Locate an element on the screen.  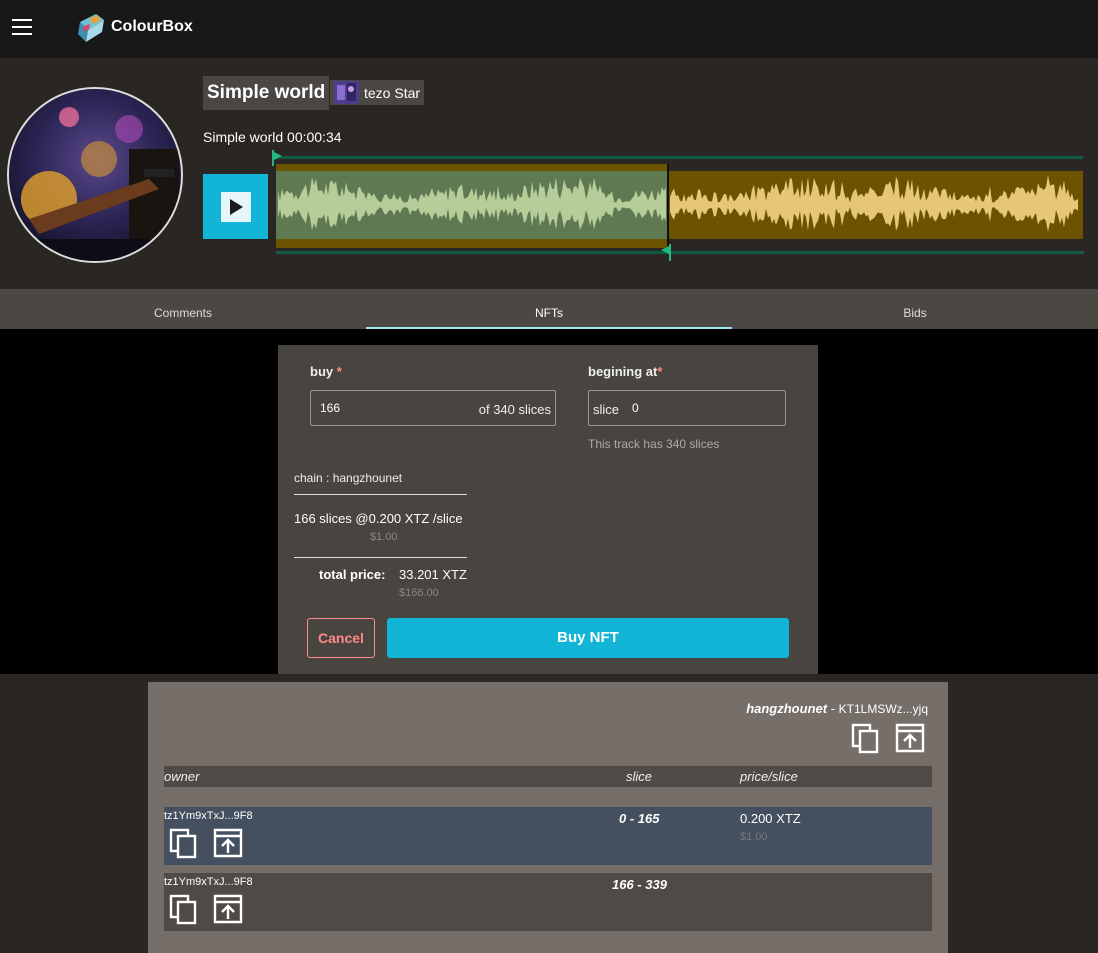
begin-label: begining at* is located at coordinates (625, 371).